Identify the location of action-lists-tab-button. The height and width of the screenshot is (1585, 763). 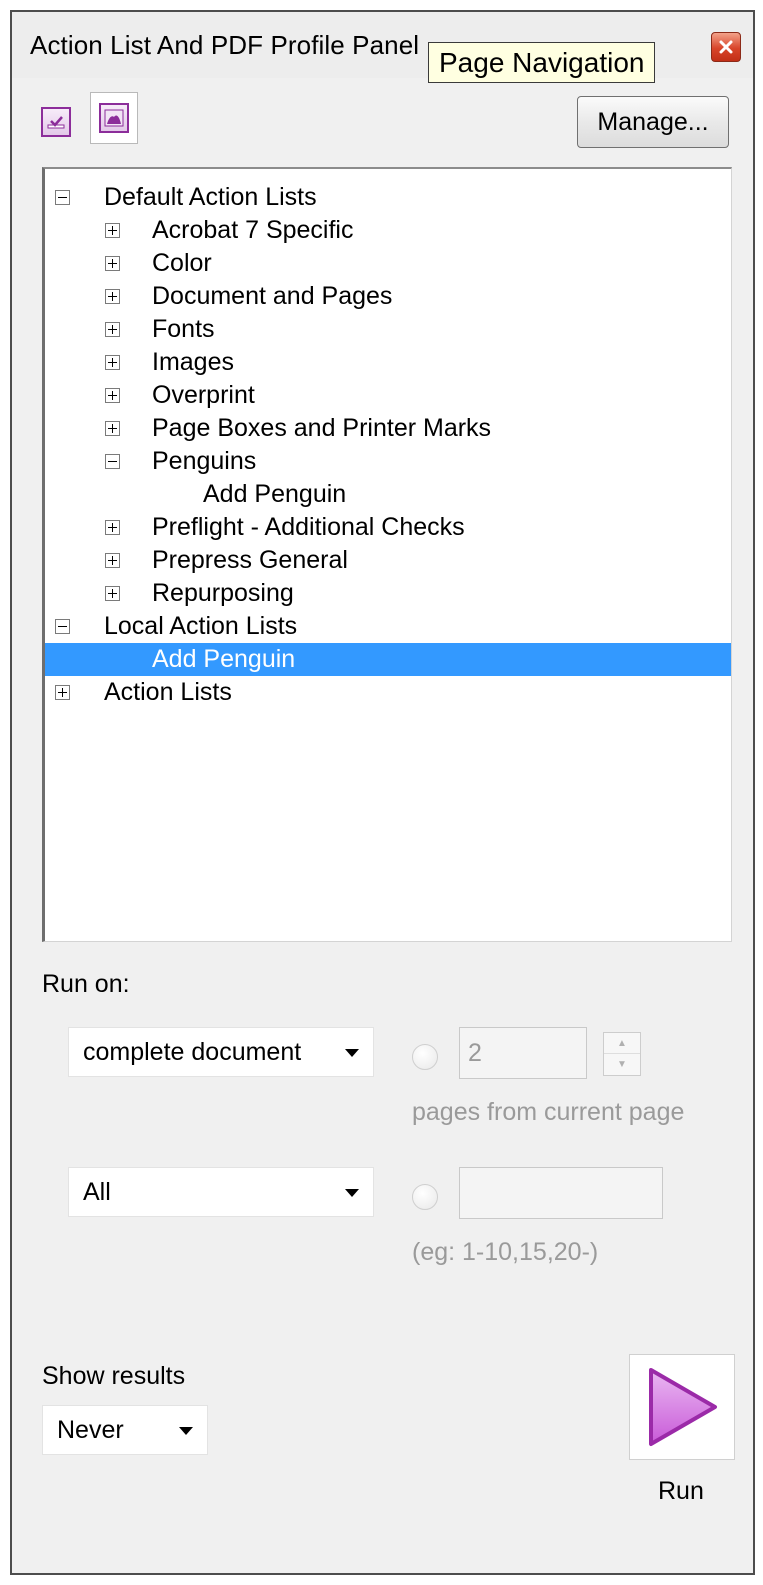
(56, 122).